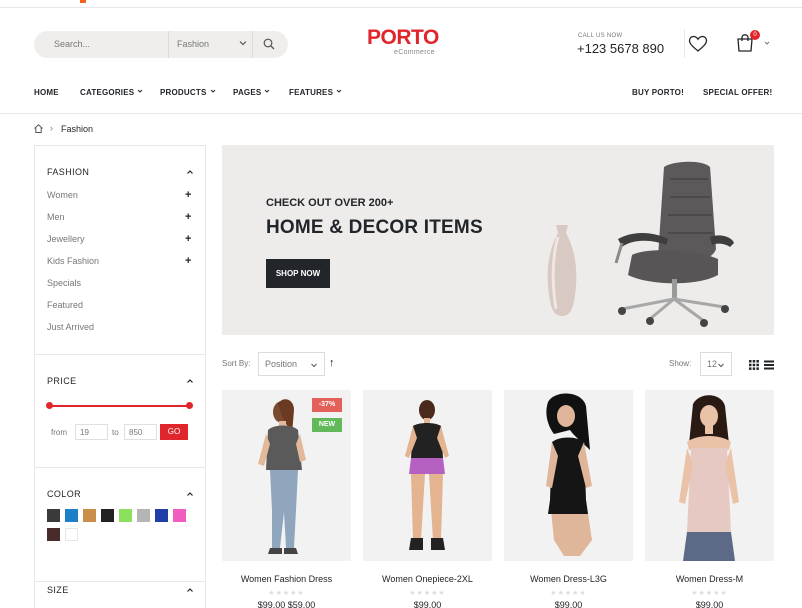 This screenshot has width=802, height=608. Describe the element at coordinates (49, 405) in the screenshot. I see `price-min-handle` at that location.